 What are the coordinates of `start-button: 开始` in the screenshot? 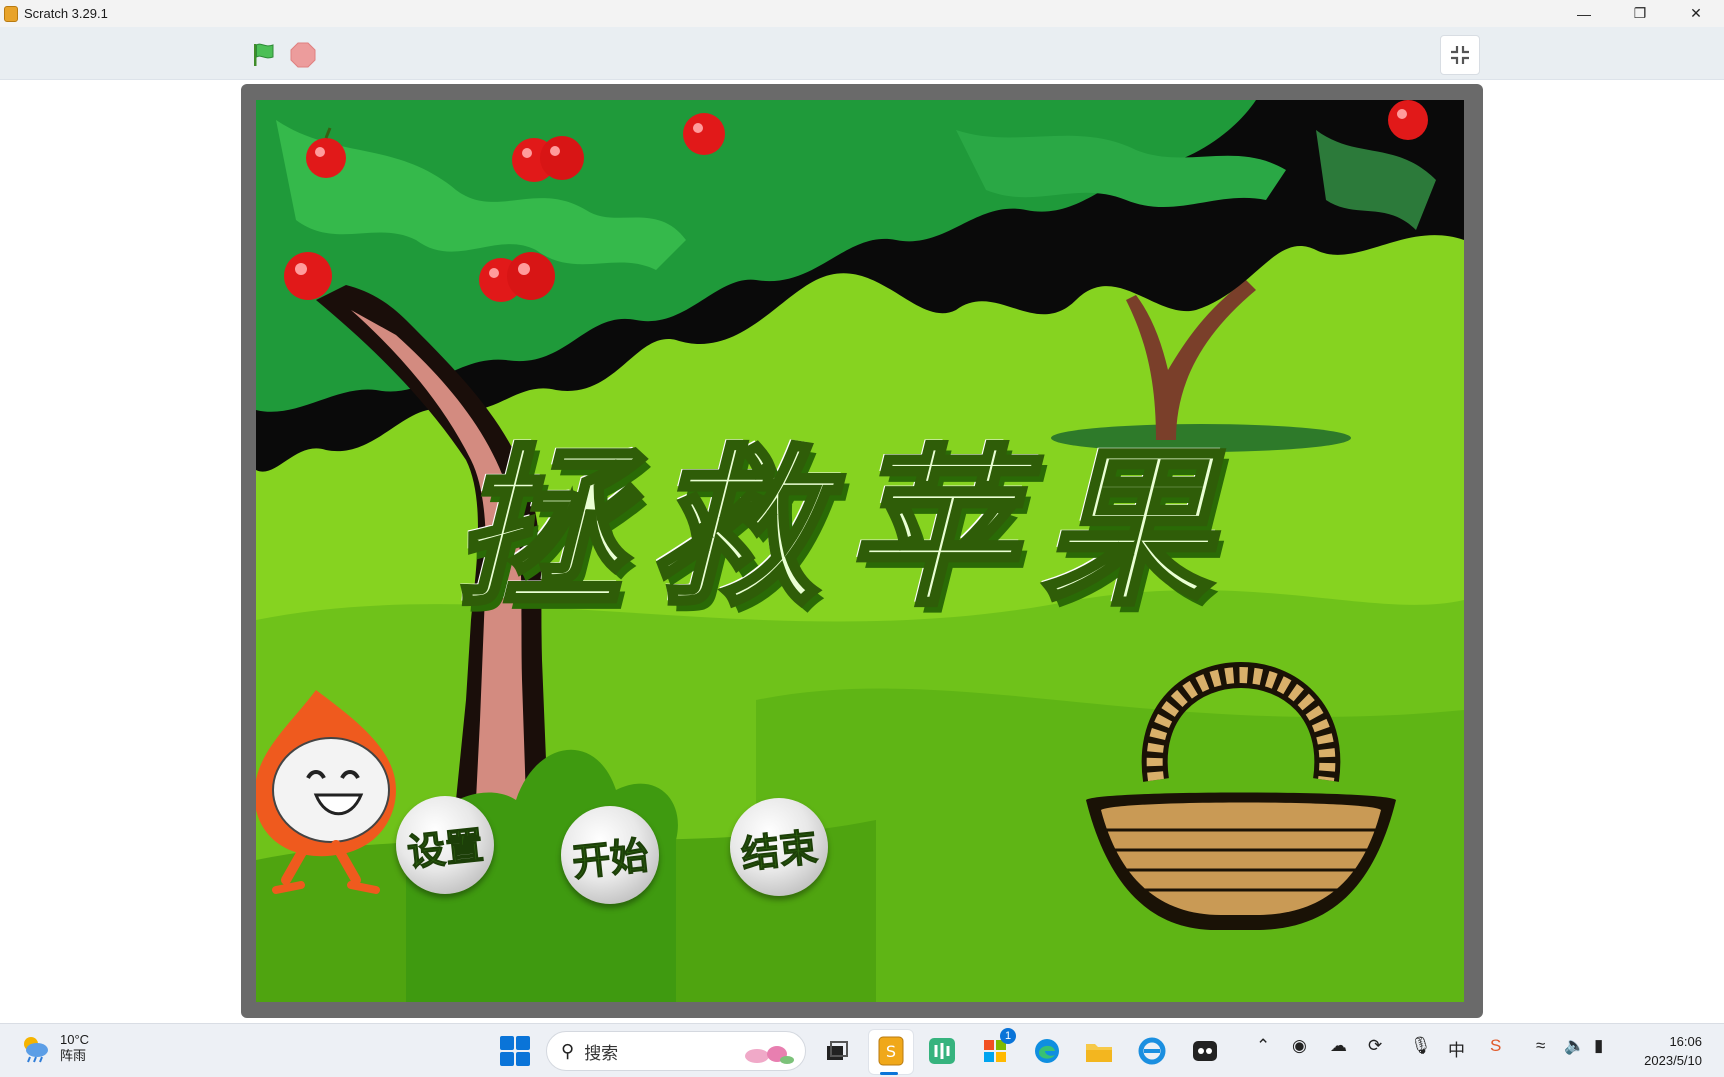 It's located at (610, 855).